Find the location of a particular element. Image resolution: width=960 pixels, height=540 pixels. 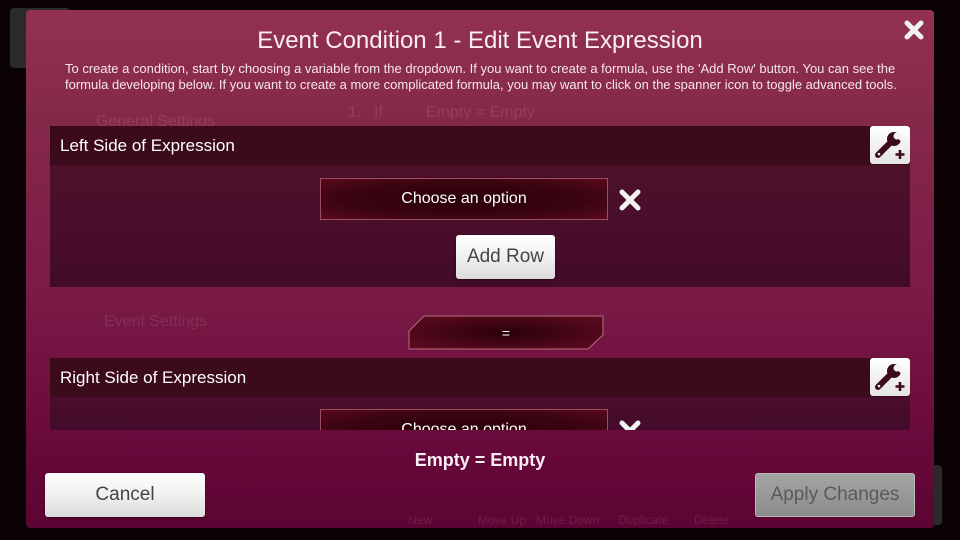

bg-toolbar-item: Move Up is located at coordinates (502, 520).